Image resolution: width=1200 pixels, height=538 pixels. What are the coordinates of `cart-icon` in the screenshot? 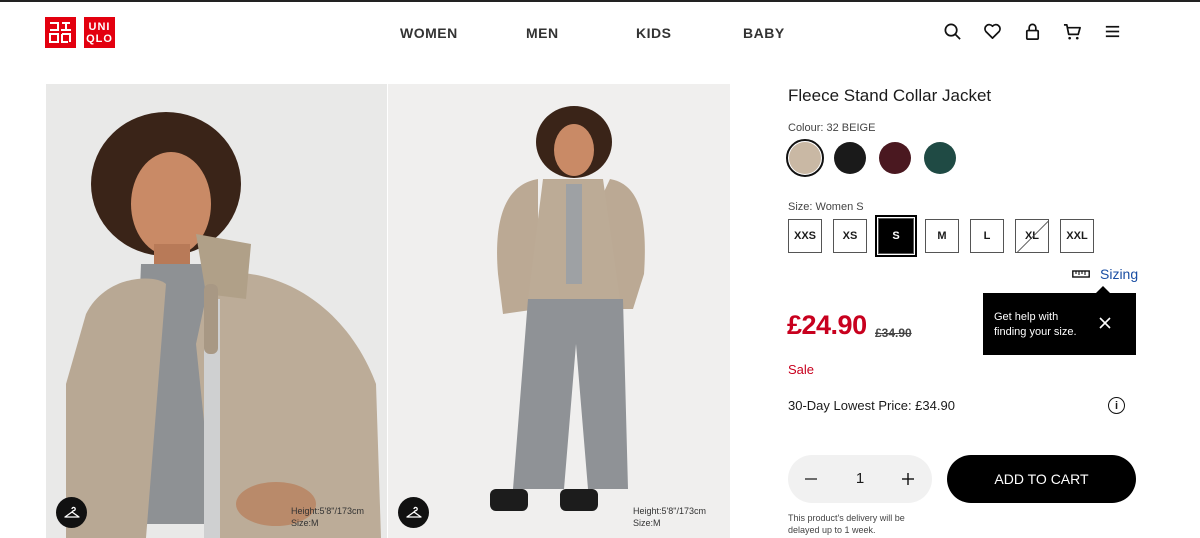 It's located at (1072, 31).